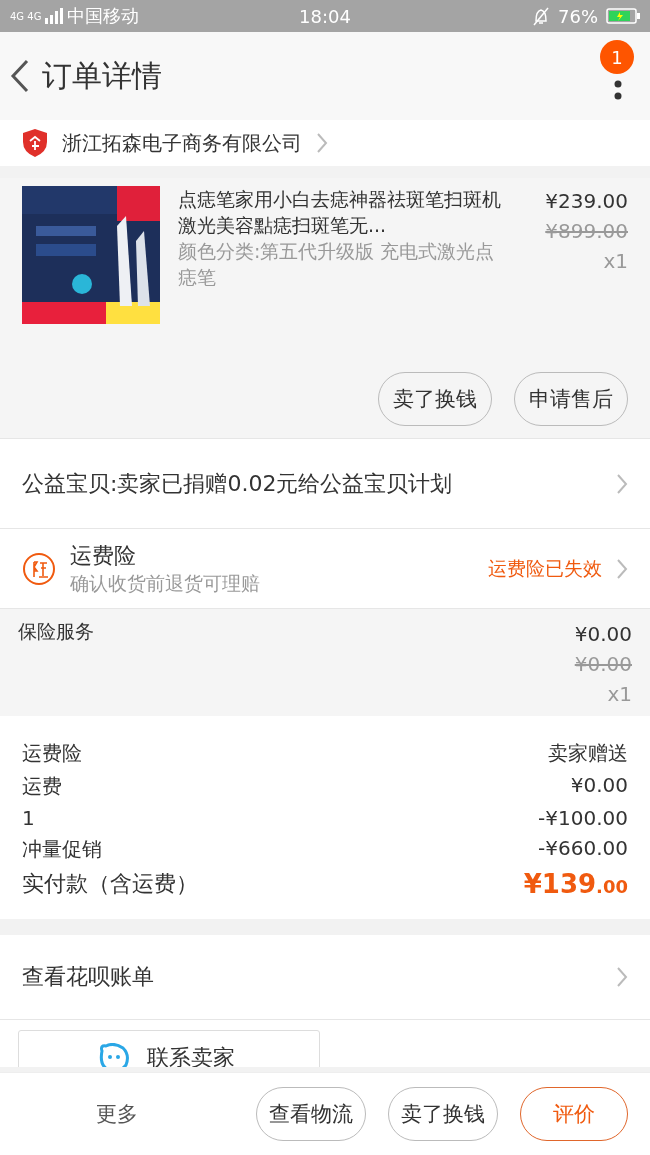  Describe the element at coordinates (62, 849) in the screenshot. I see `summary-label: 冲量促销` at that location.